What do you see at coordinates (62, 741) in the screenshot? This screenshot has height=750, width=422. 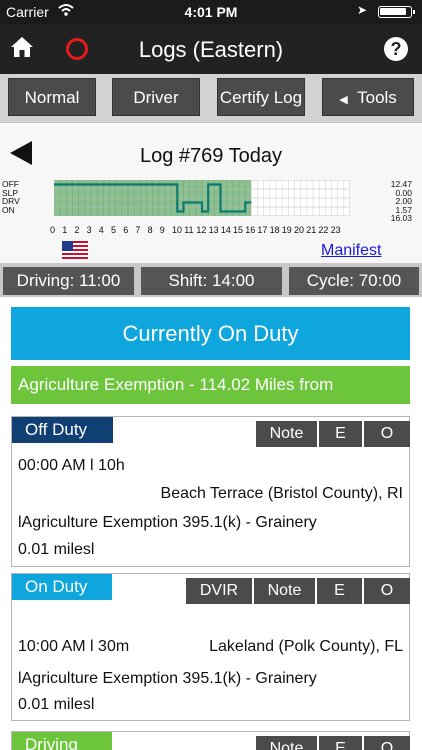 I see `status-badge: Driving` at bounding box center [62, 741].